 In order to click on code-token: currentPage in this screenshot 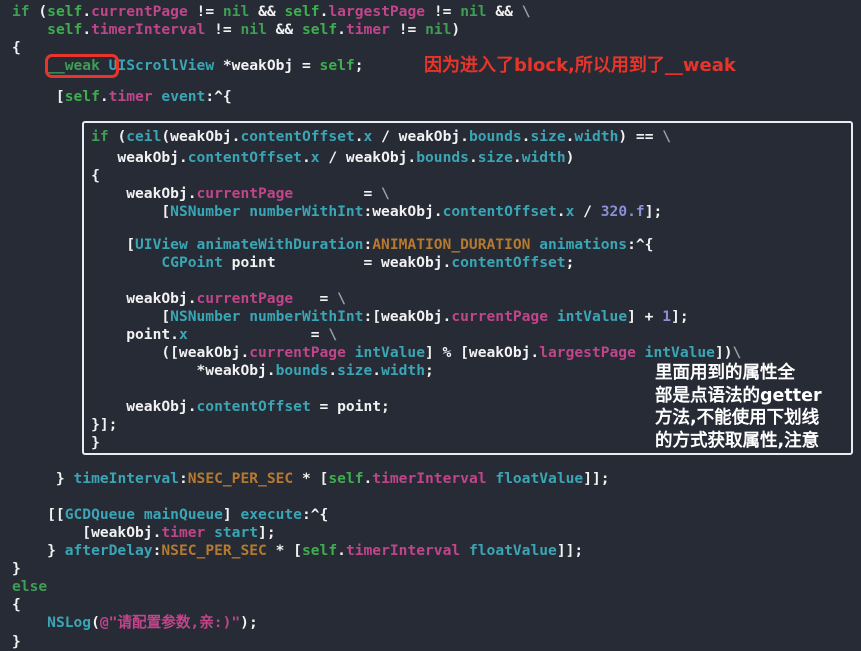, I will do `click(139, 11)`.